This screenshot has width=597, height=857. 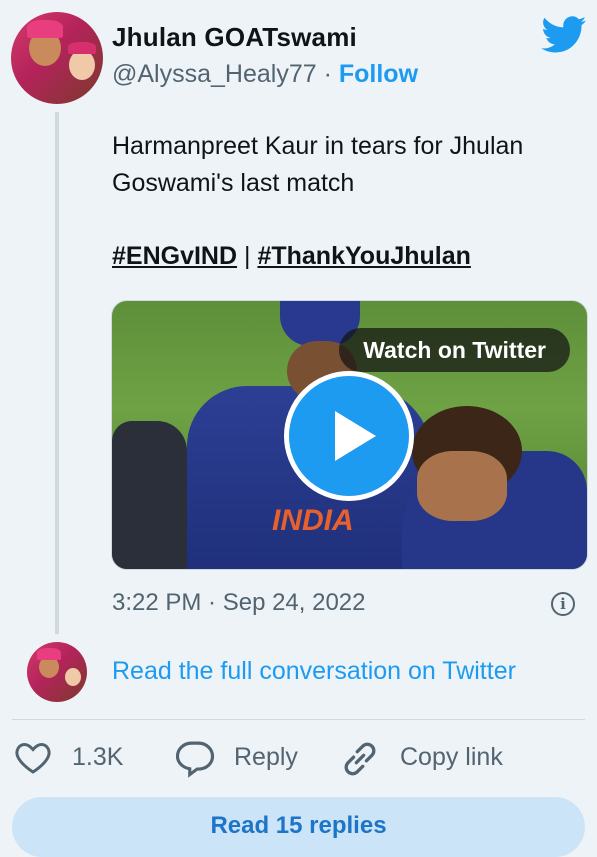 I want to click on reply-bubble-icon, so click(x=195, y=759).